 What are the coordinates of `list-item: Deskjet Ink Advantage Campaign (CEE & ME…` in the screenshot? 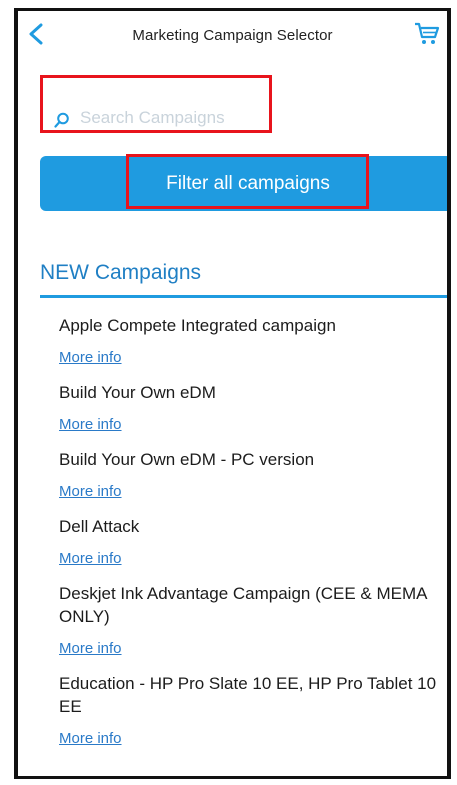 It's located at (249, 620).